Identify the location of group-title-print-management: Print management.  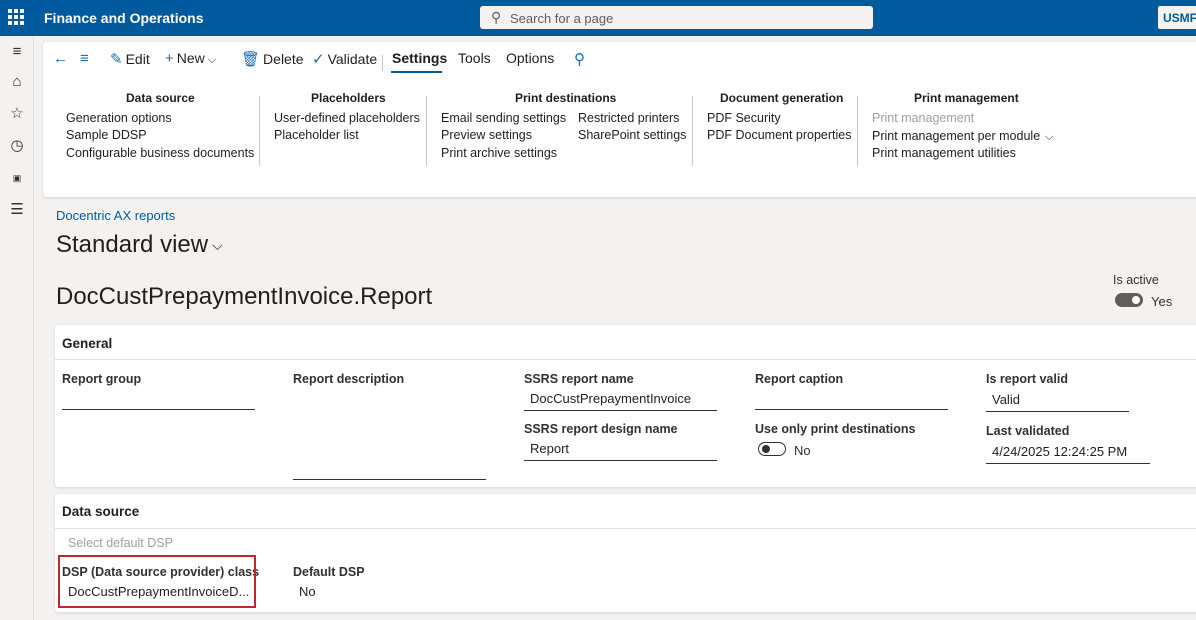
(966, 98).